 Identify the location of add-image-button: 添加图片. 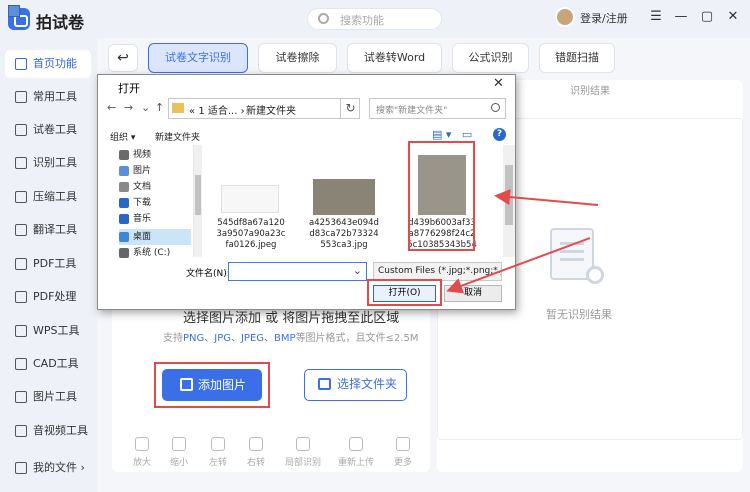
(212, 385).